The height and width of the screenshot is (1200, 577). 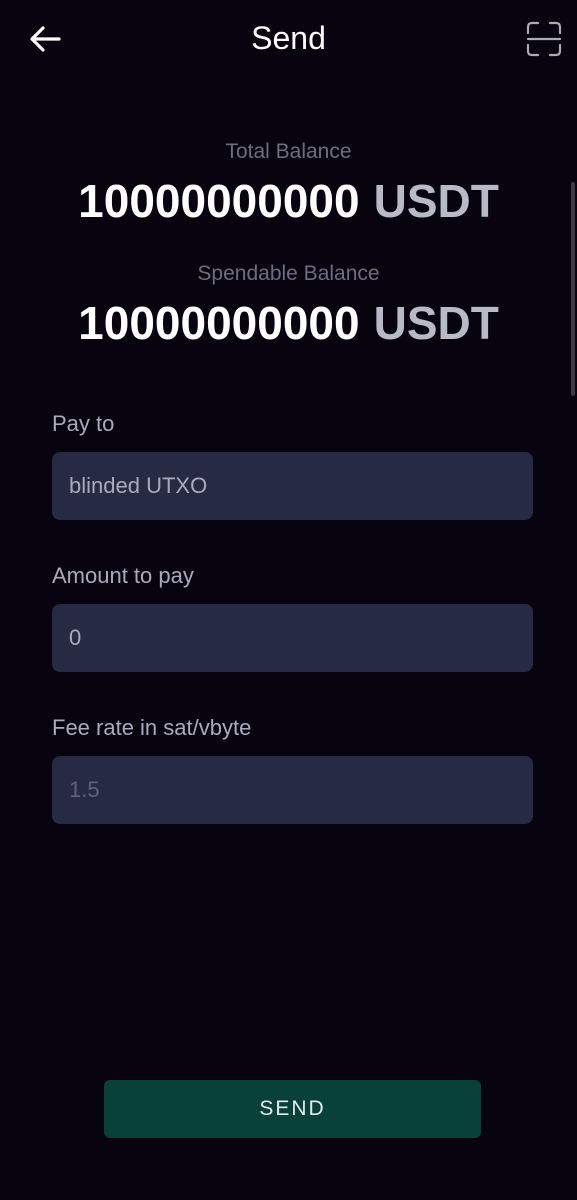 I want to click on total-balance-value: 10000000000 USDT, so click(x=288, y=201).